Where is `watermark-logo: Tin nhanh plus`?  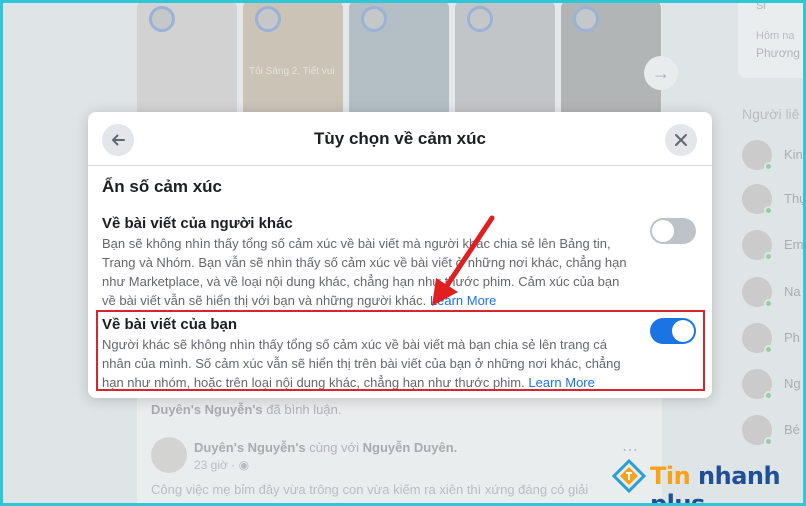
watermark-logo: Tin nhanh plus is located at coordinates (705, 480).